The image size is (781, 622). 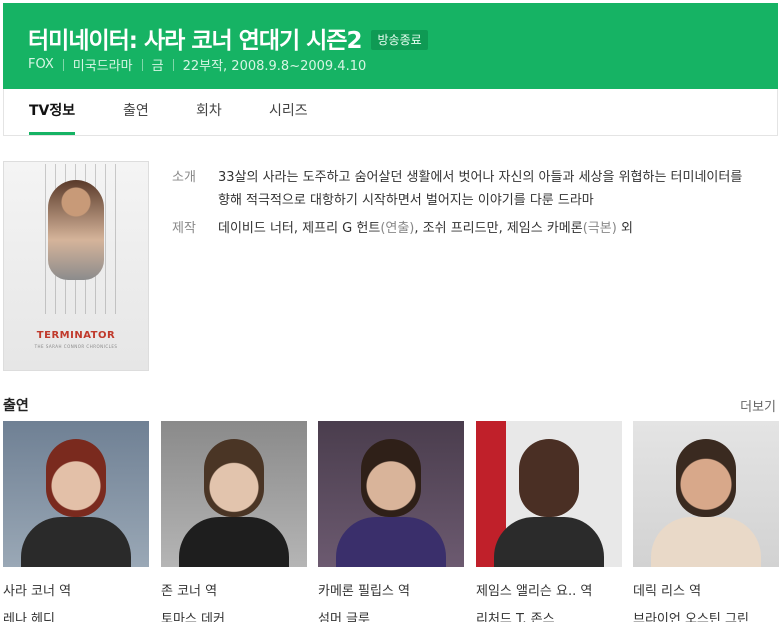 What do you see at coordinates (184, 228) in the screenshot?
I see `staff-label: 제작` at bounding box center [184, 228].